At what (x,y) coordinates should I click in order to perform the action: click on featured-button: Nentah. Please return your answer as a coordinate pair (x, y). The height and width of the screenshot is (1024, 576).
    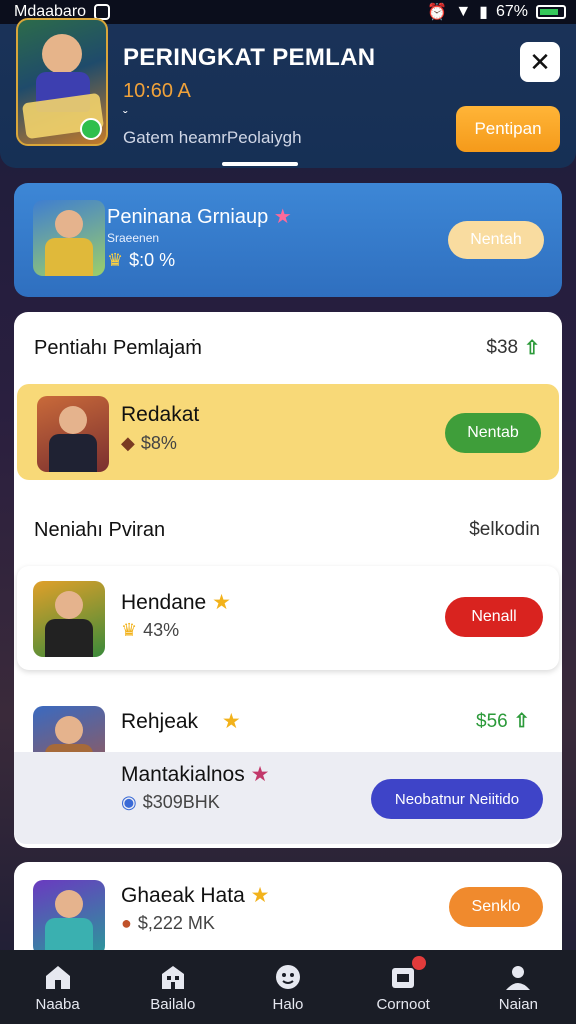
    Looking at the image, I should click on (496, 240).